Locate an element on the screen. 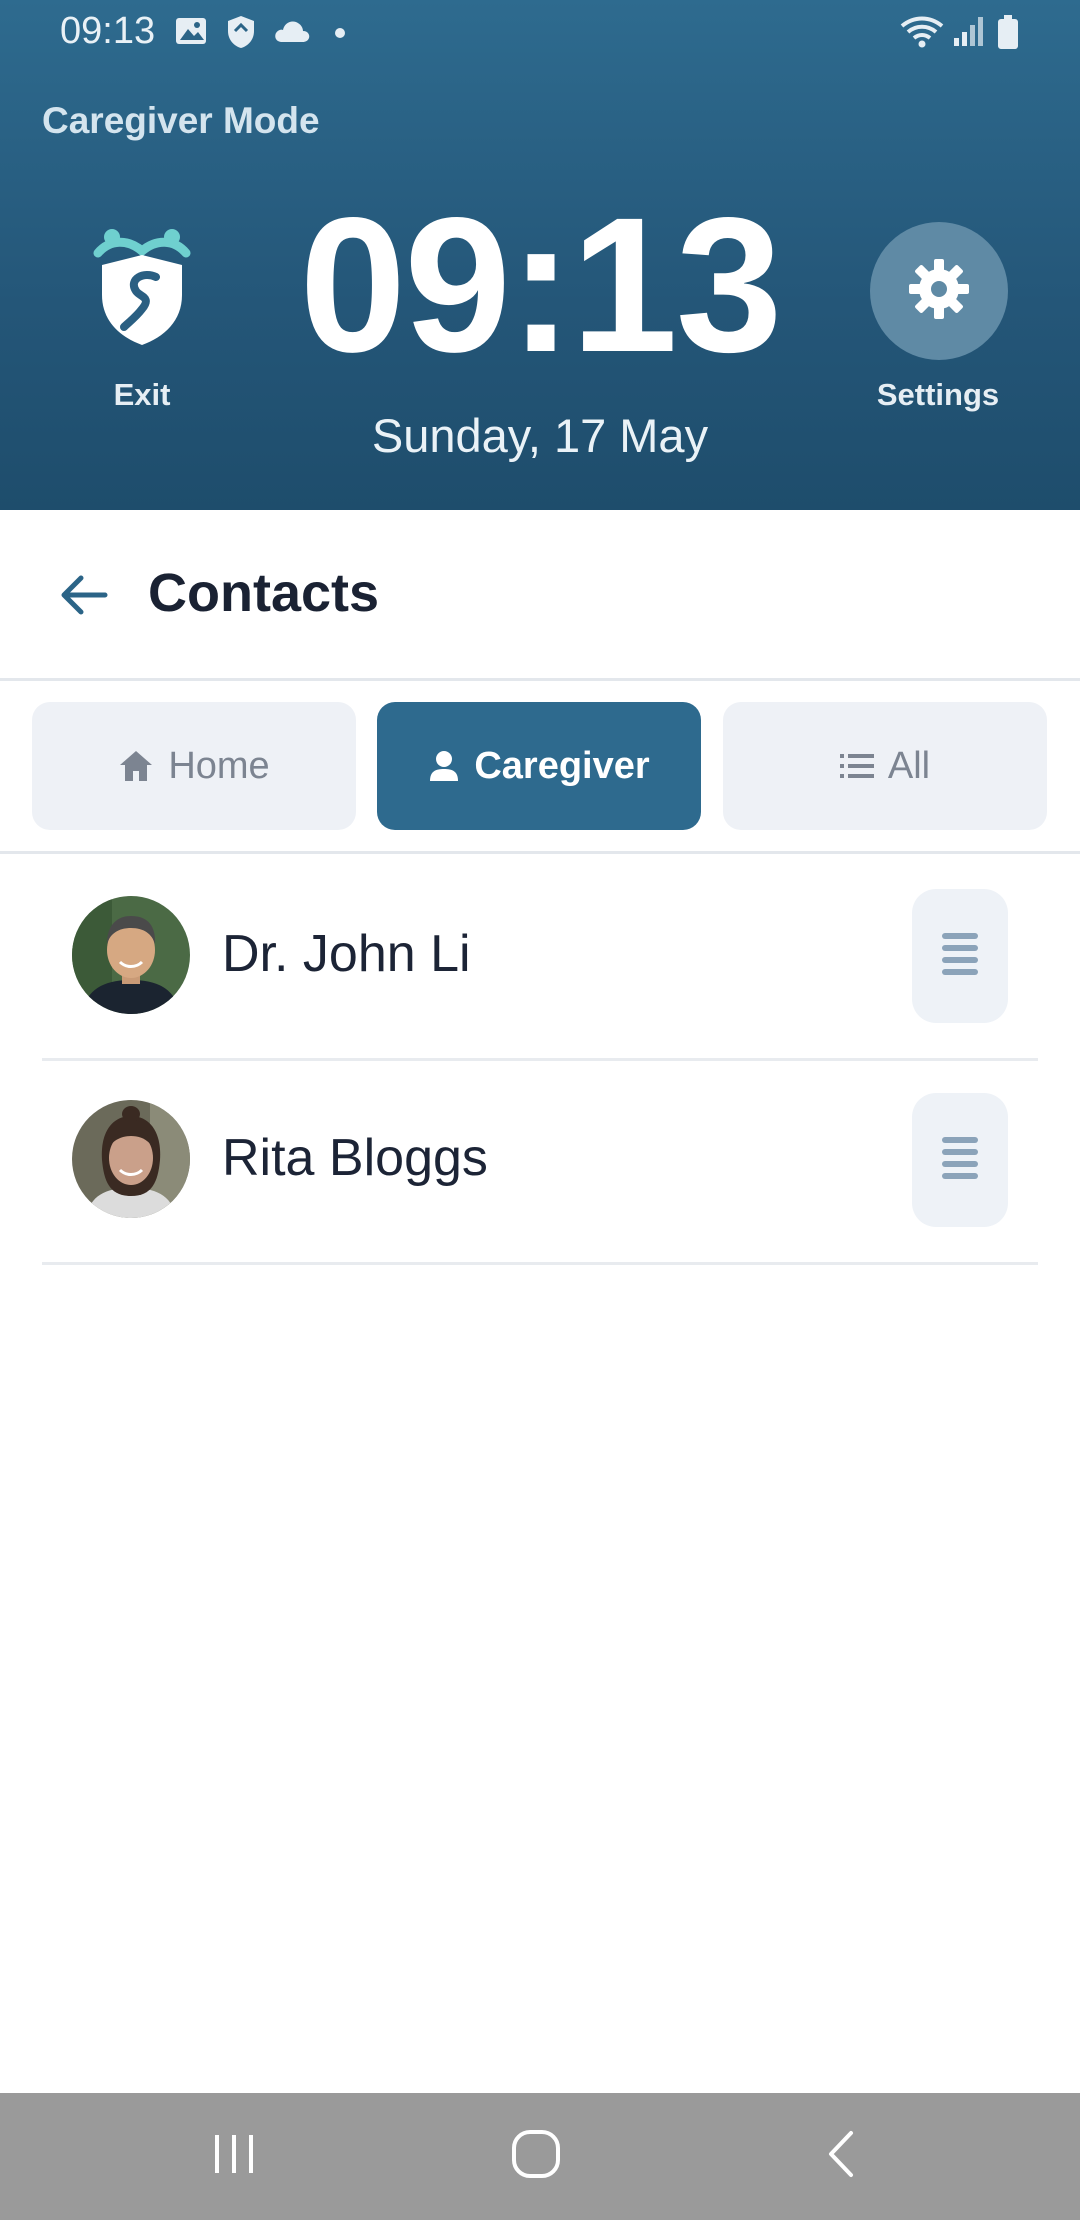  tab-label: Home is located at coordinates (219, 765).